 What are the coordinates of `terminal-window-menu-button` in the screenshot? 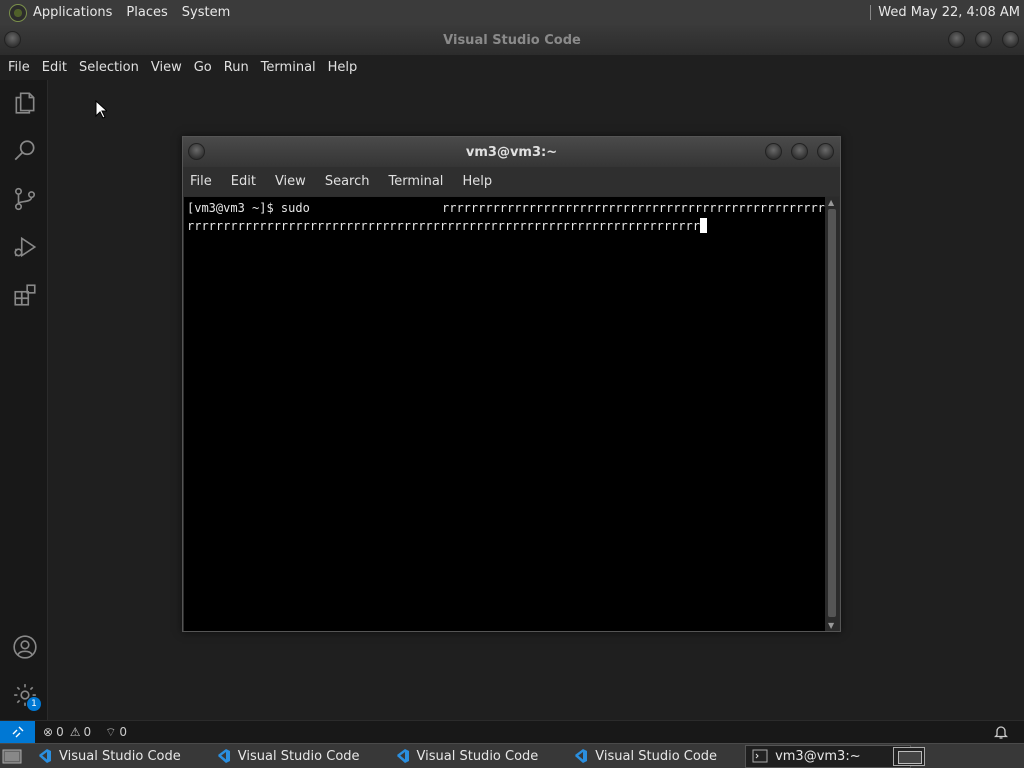 It's located at (196, 151).